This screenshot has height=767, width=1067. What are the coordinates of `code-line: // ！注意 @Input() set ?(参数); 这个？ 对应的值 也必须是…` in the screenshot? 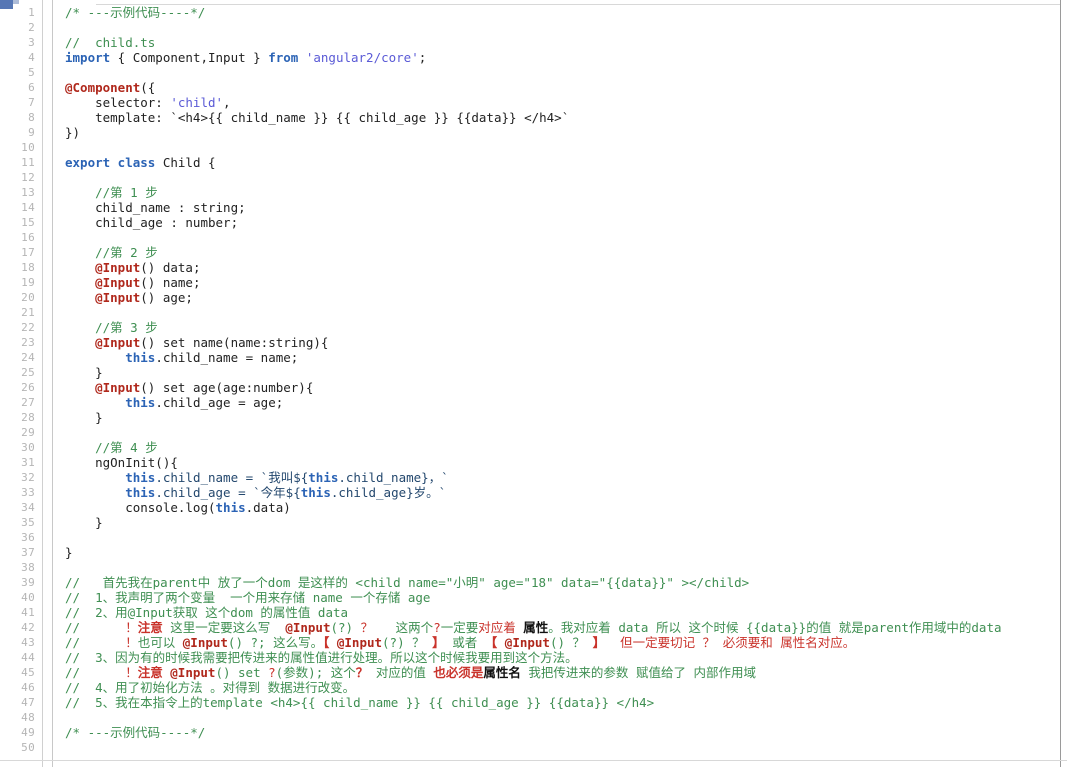 It's located at (566, 672).